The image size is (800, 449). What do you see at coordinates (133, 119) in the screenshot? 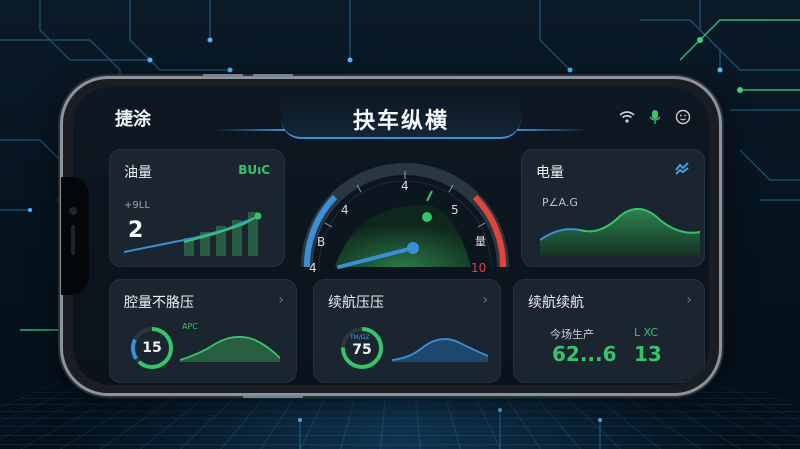
I see `brand-label: 捷涂` at bounding box center [133, 119].